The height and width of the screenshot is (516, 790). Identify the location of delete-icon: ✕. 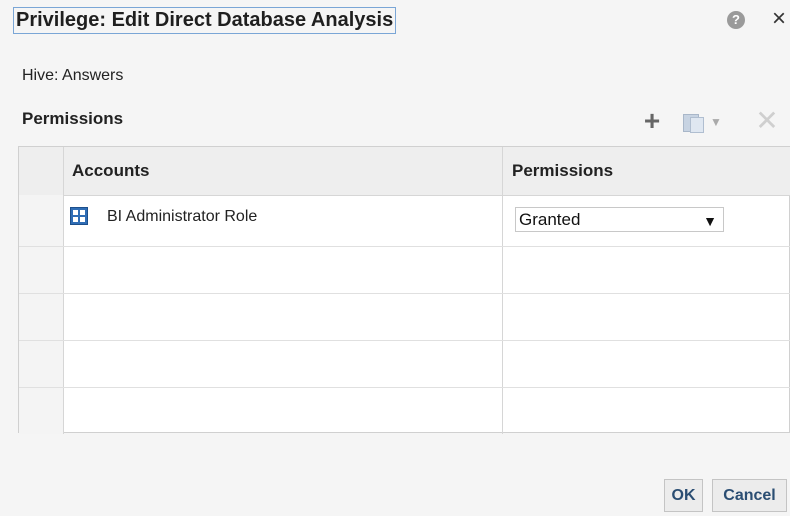
(767, 121).